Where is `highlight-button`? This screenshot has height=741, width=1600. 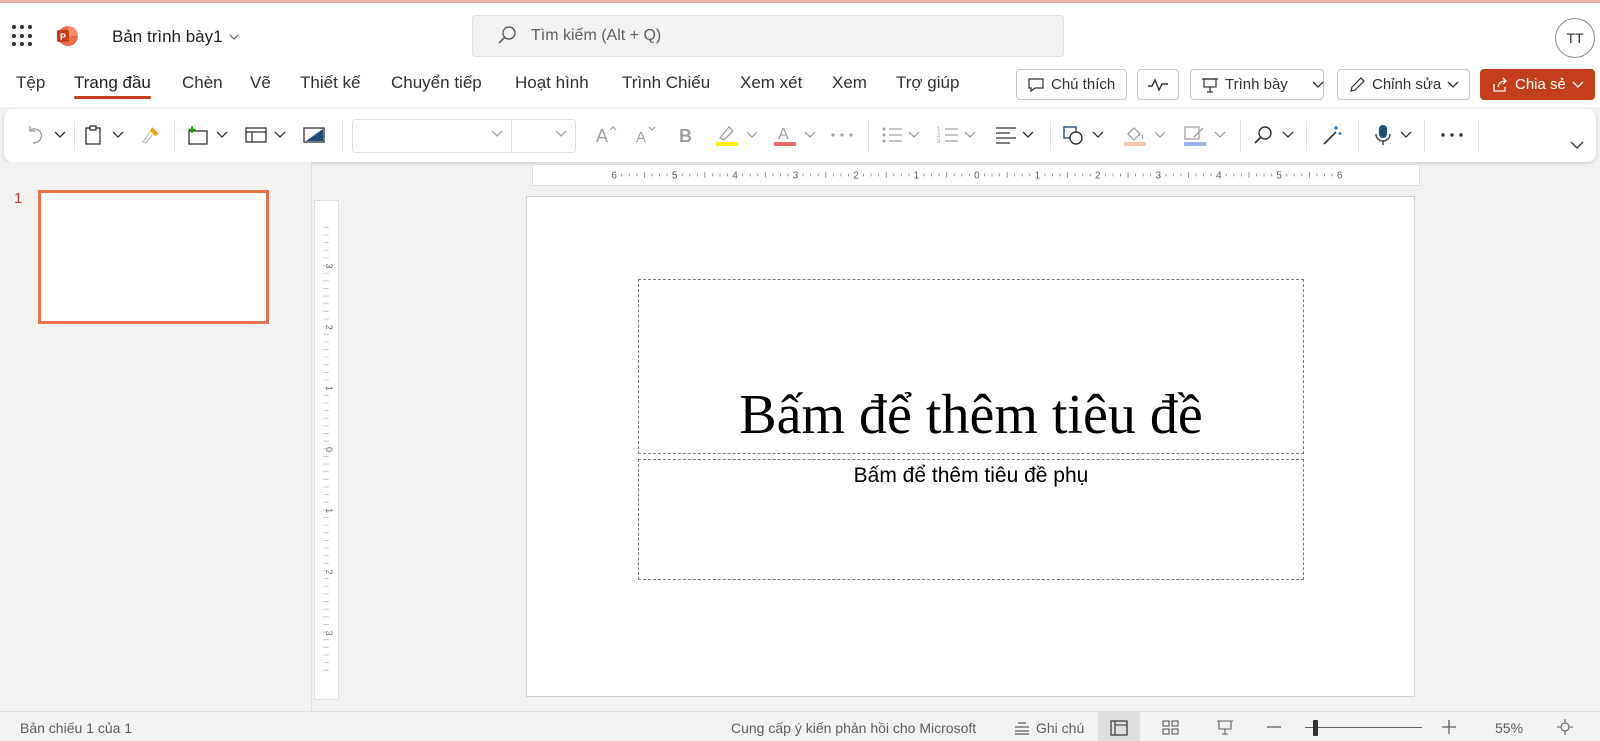
highlight-button is located at coordinates (736, 135).